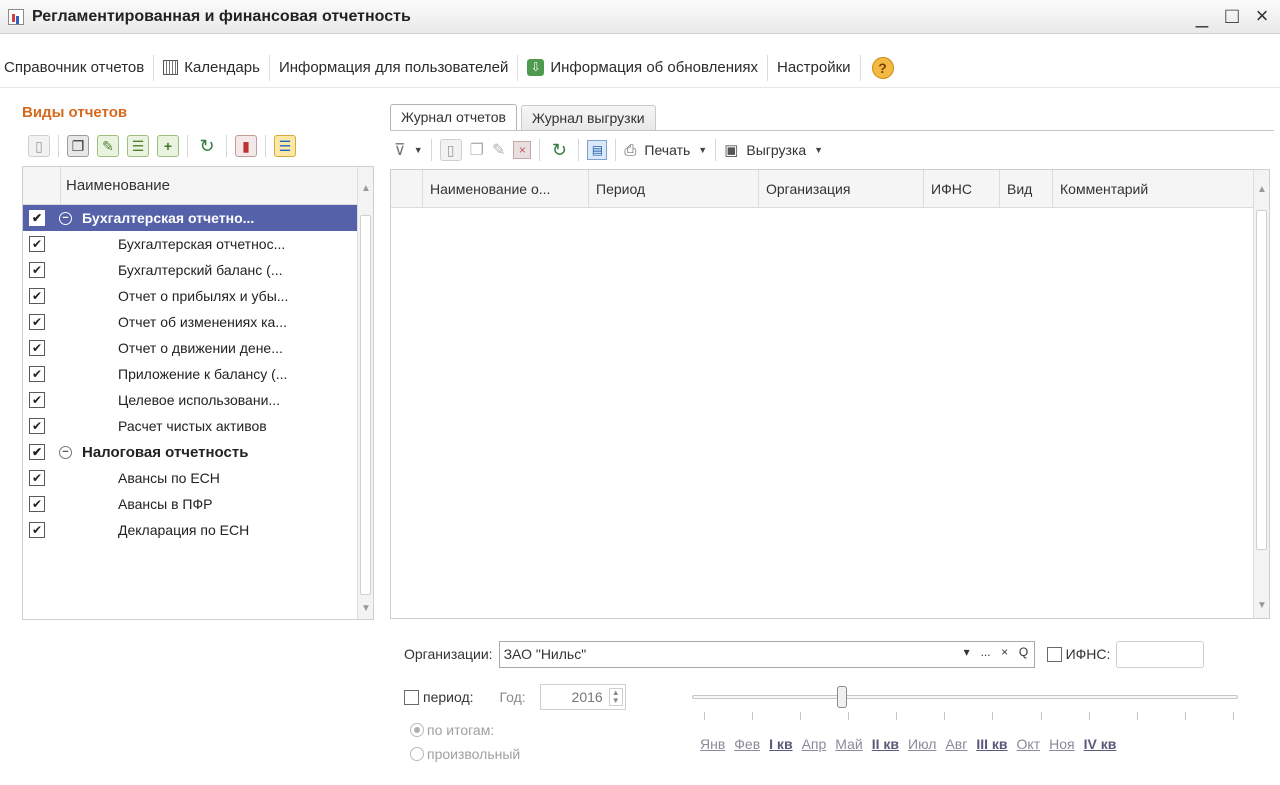 The height and width of the screenshot is (785, 1280). Describe the element at coordinates (417, 754) in the screenshot. I see `radio-custom-button` at that location.